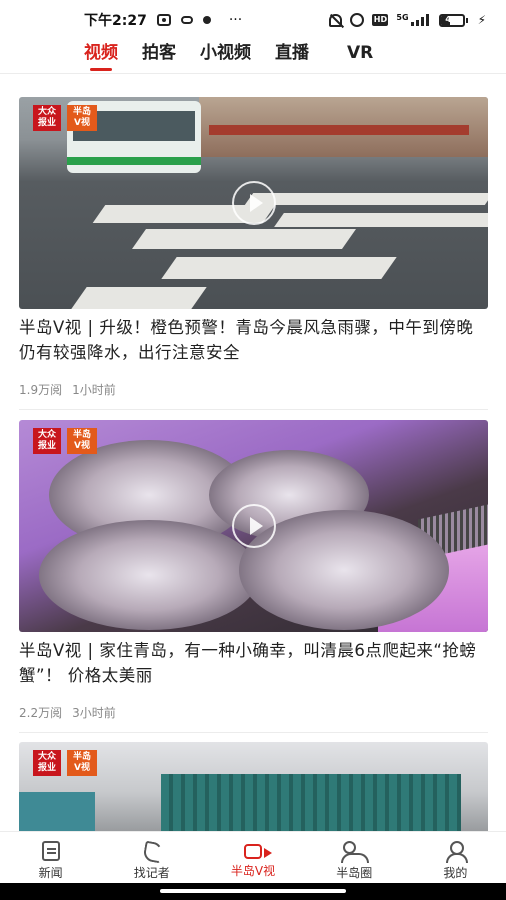  I want to click on alarm-icon, so click(357, 20).